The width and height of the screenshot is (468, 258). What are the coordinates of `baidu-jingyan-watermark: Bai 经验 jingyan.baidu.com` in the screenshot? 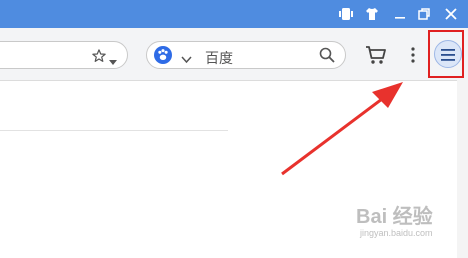 It's located at (406, 221).